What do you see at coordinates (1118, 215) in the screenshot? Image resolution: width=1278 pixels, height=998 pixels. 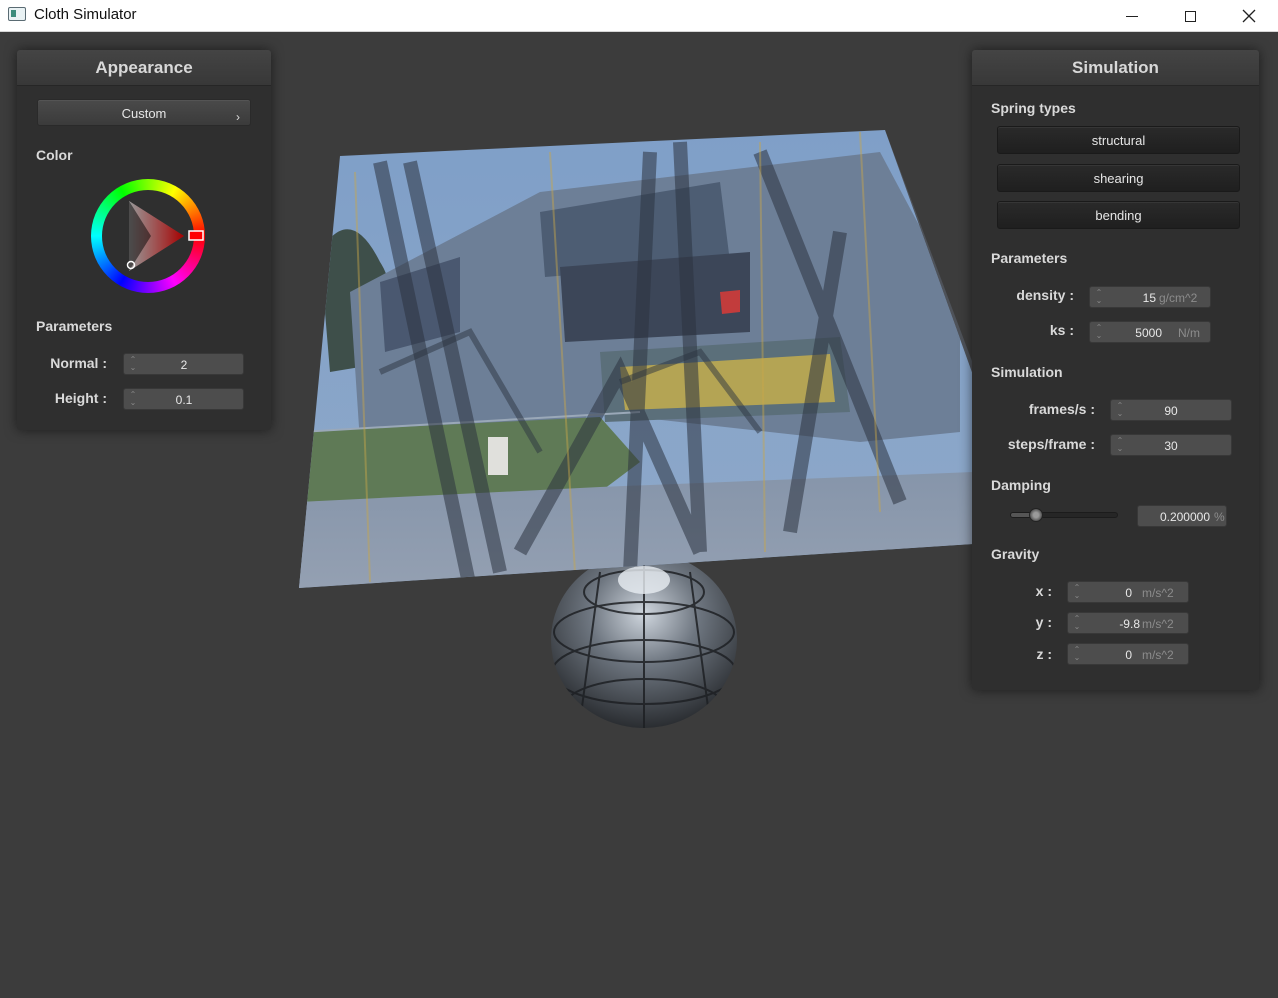 I see `bending-button: bending` at bounding box center [1118, 215].